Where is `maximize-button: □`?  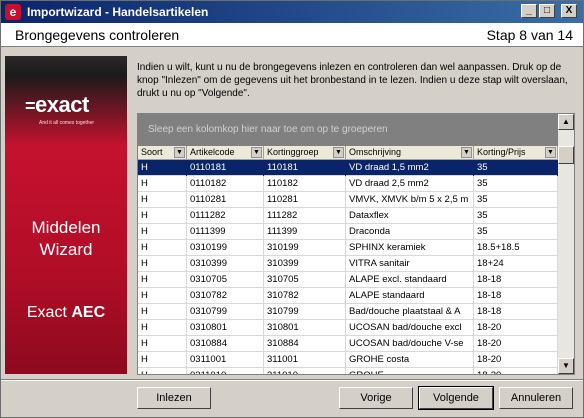
maximize-button: □ is located at coordinates (547, 11).